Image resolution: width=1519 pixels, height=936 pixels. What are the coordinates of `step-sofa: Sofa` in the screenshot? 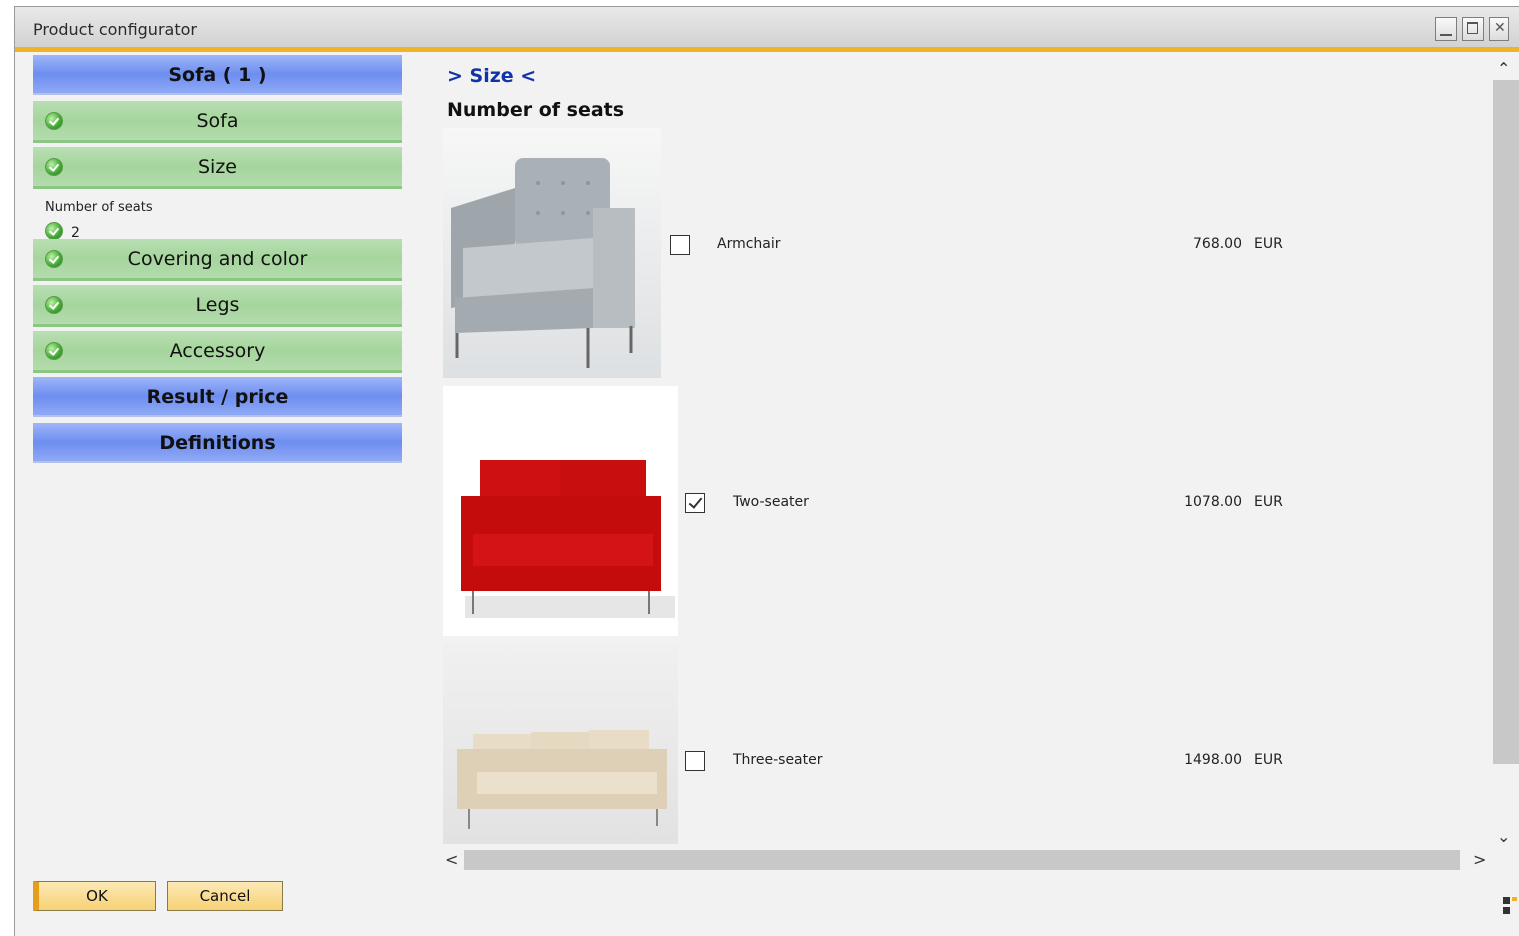 It's located at (217, 122).